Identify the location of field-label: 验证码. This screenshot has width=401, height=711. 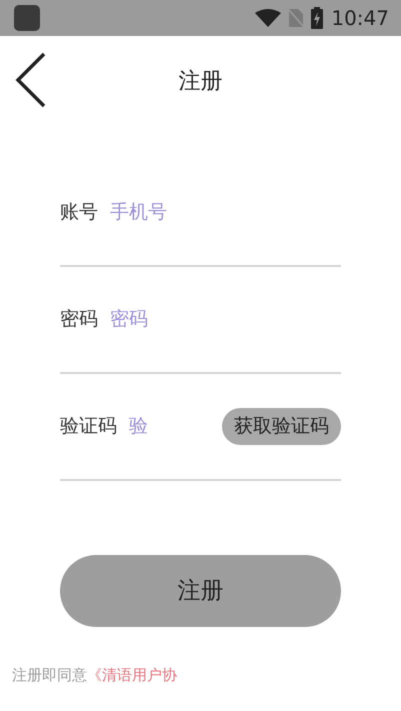
(88, 427).